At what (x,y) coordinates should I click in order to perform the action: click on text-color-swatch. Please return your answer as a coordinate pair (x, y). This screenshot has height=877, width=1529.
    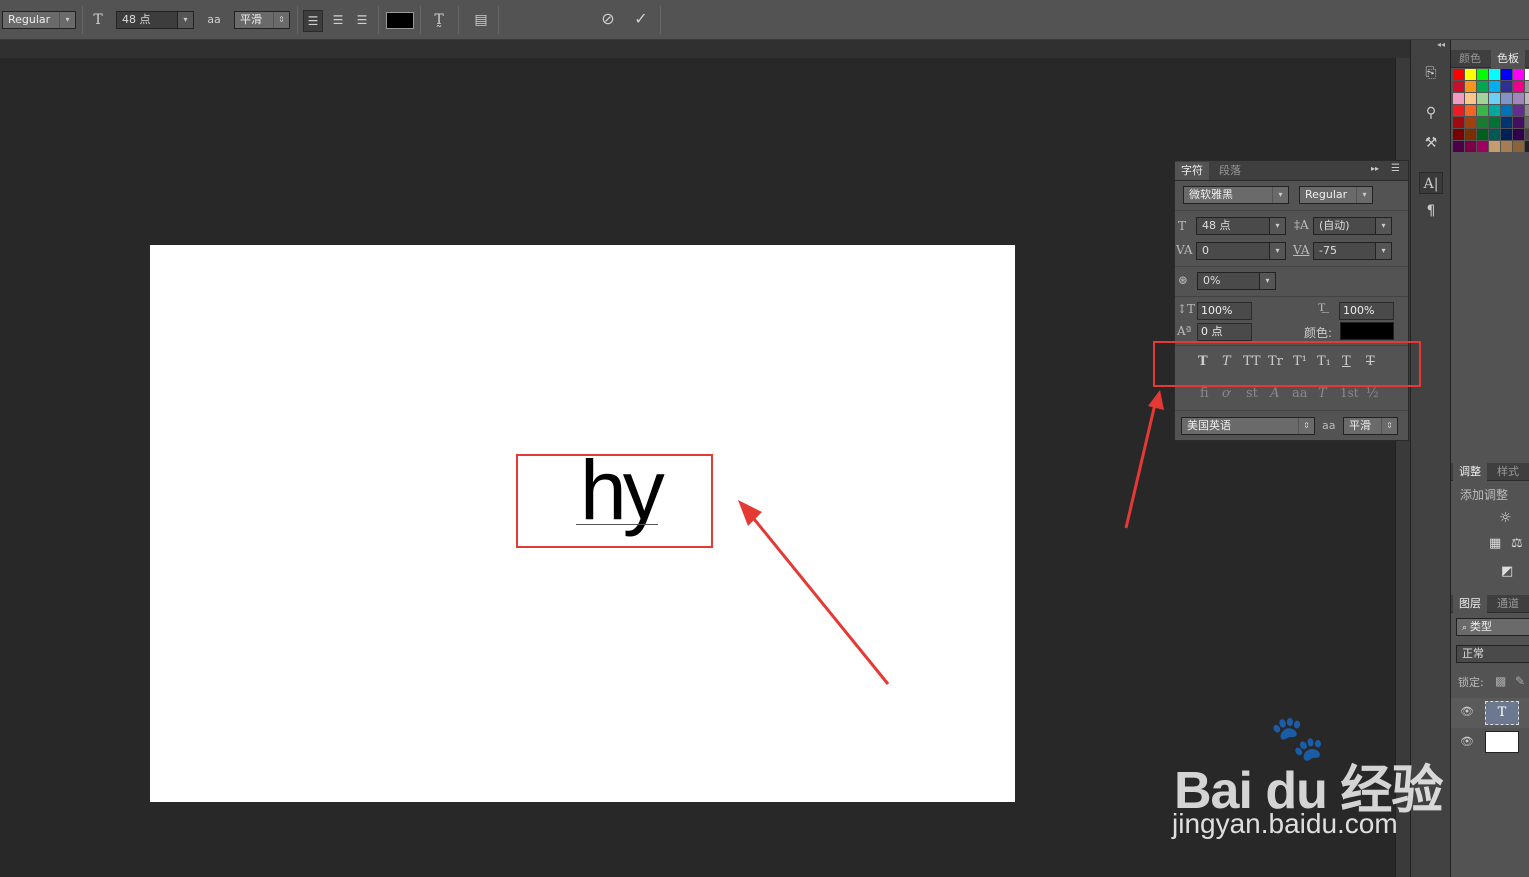
    Looking at the image, I should click on (400, 20).